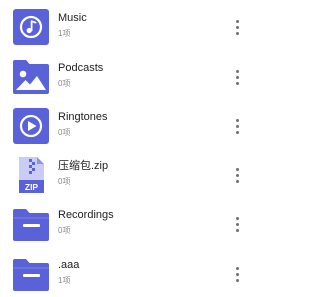 The image size is (320, 297). I want to click on list-item-podcasts: Podcasts 0项, so click(127, 77).